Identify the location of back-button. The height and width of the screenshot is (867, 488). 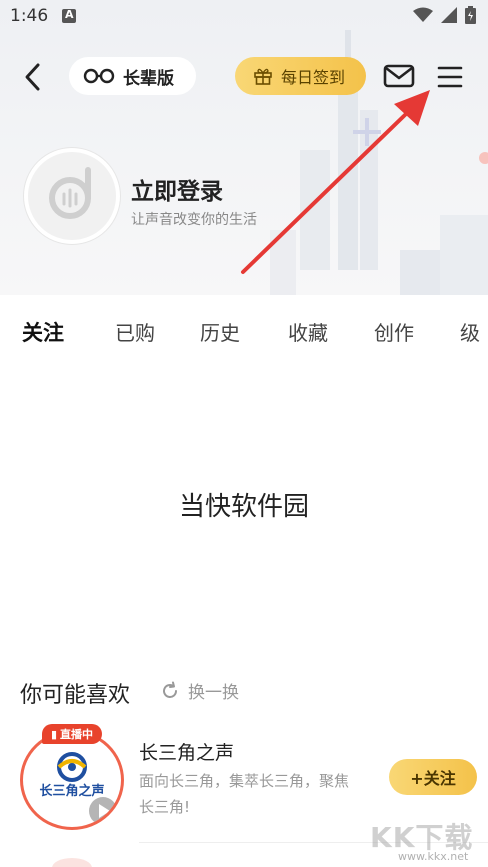
(33, 77).